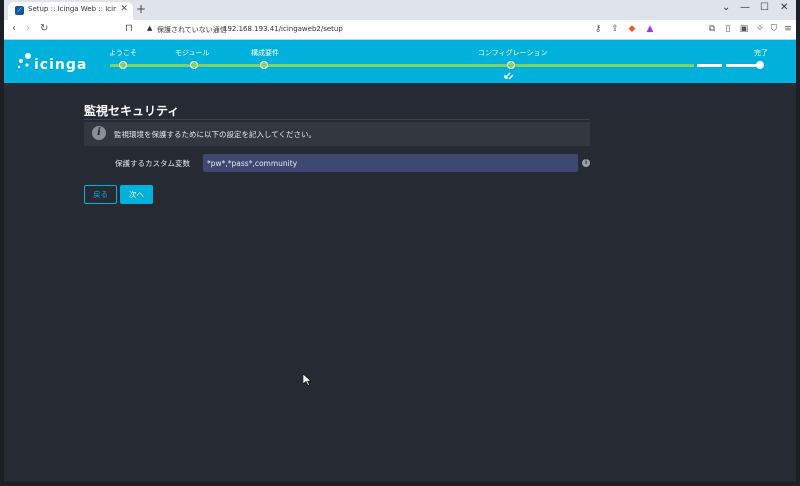 This screenshot has width=800, height=486. Describe the element at coordinates (400, 61) in the screenshot. I see `setup-header: icinga ようこそ モジュール 構成要件 コンフィグレーション 完了` at that location.